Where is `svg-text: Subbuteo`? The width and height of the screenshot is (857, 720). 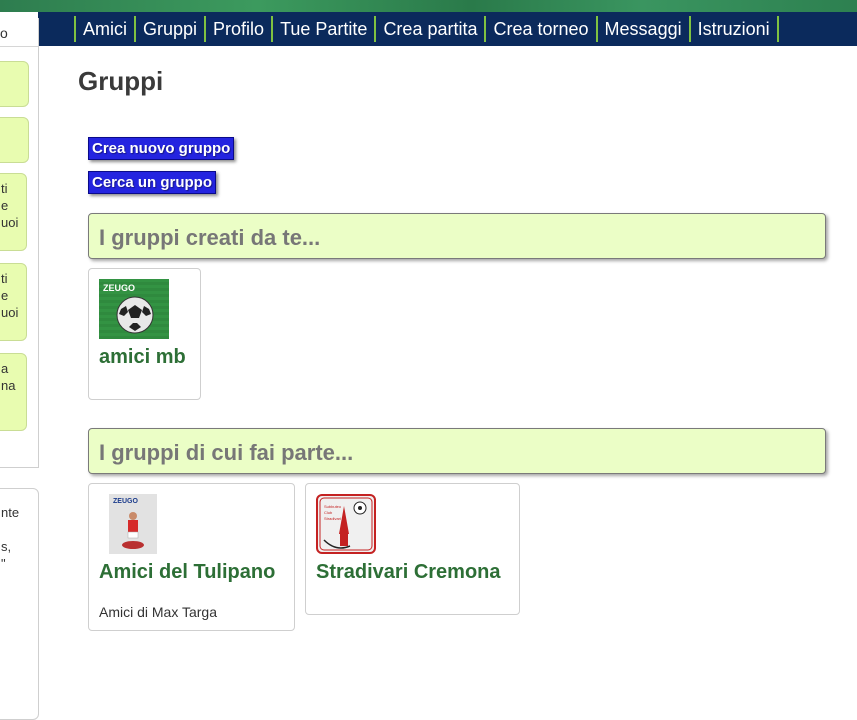 svg-text: Subbuteo is located at coordinates (333, 506).